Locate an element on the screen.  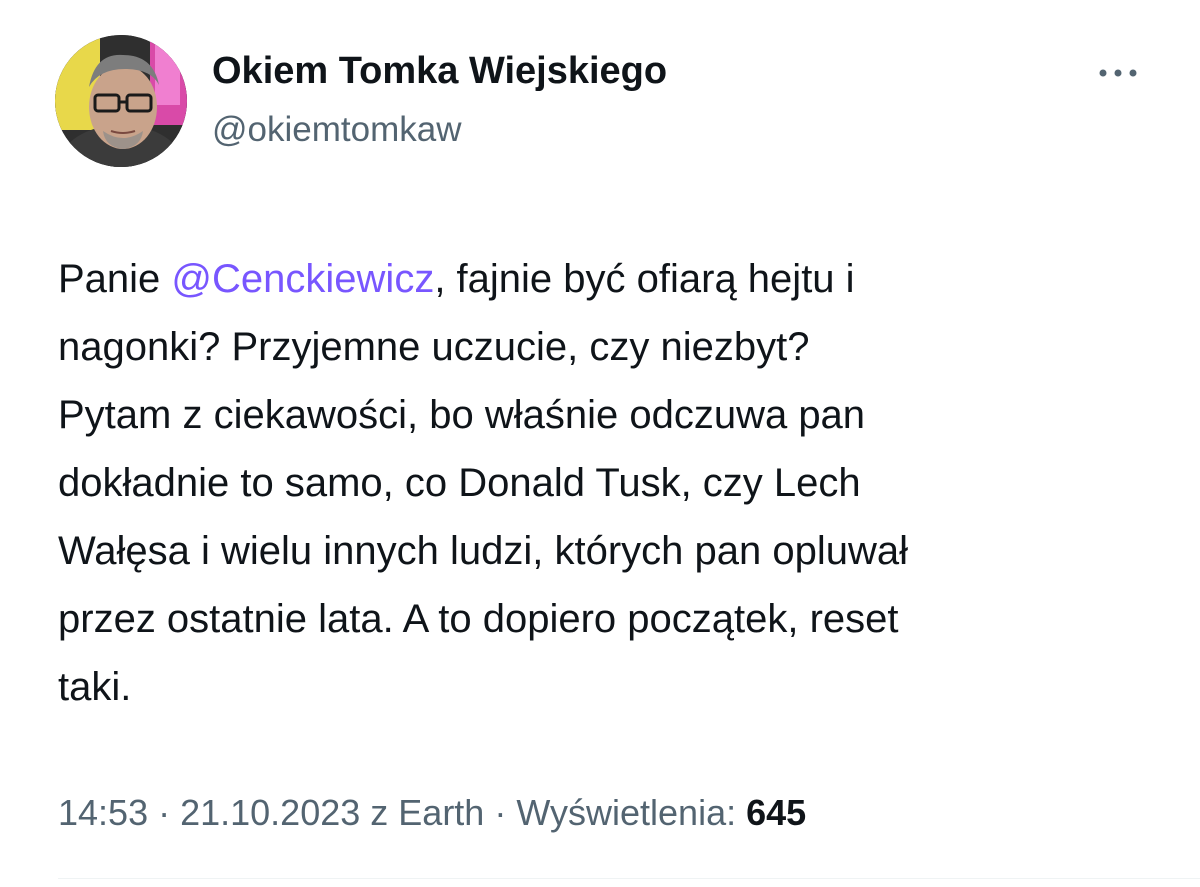
author-avatar is located at coordinates (121, 101).